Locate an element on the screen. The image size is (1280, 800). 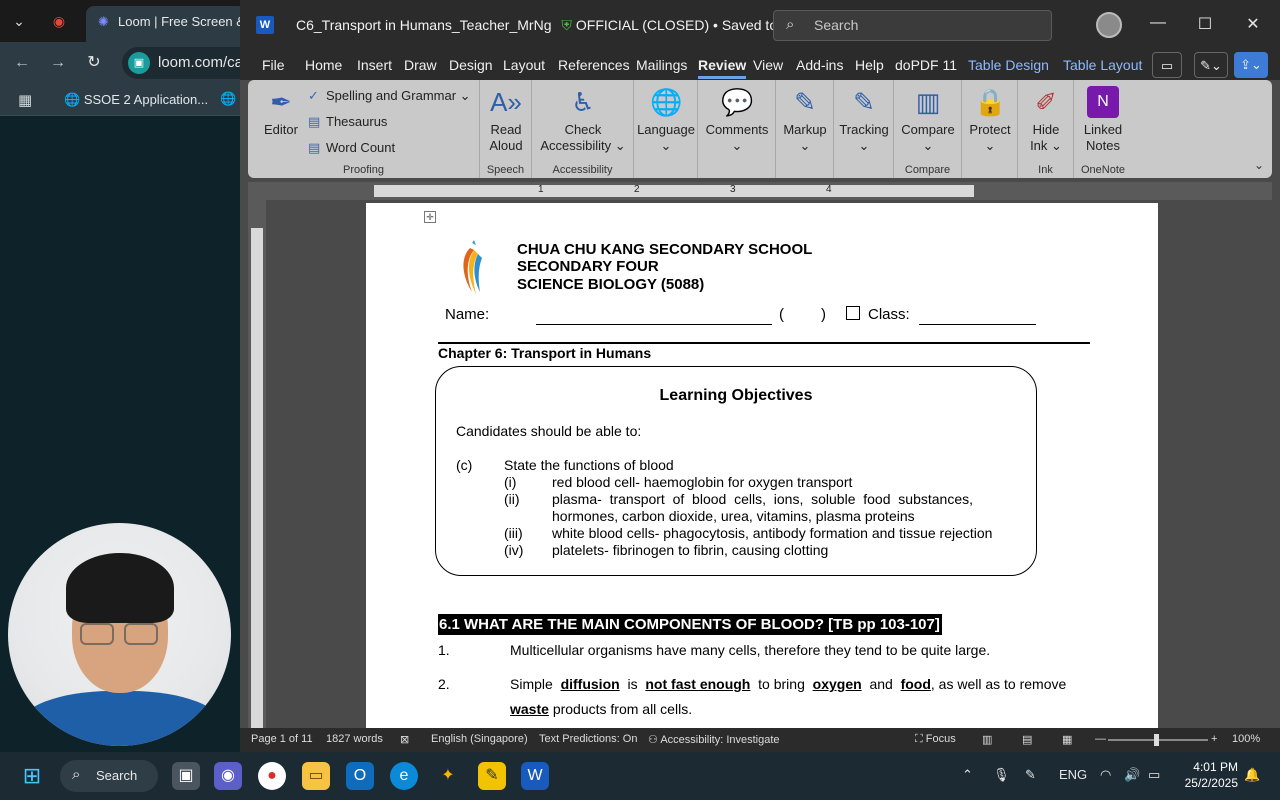
tab-design: Design is located at coordinates (471, 65).